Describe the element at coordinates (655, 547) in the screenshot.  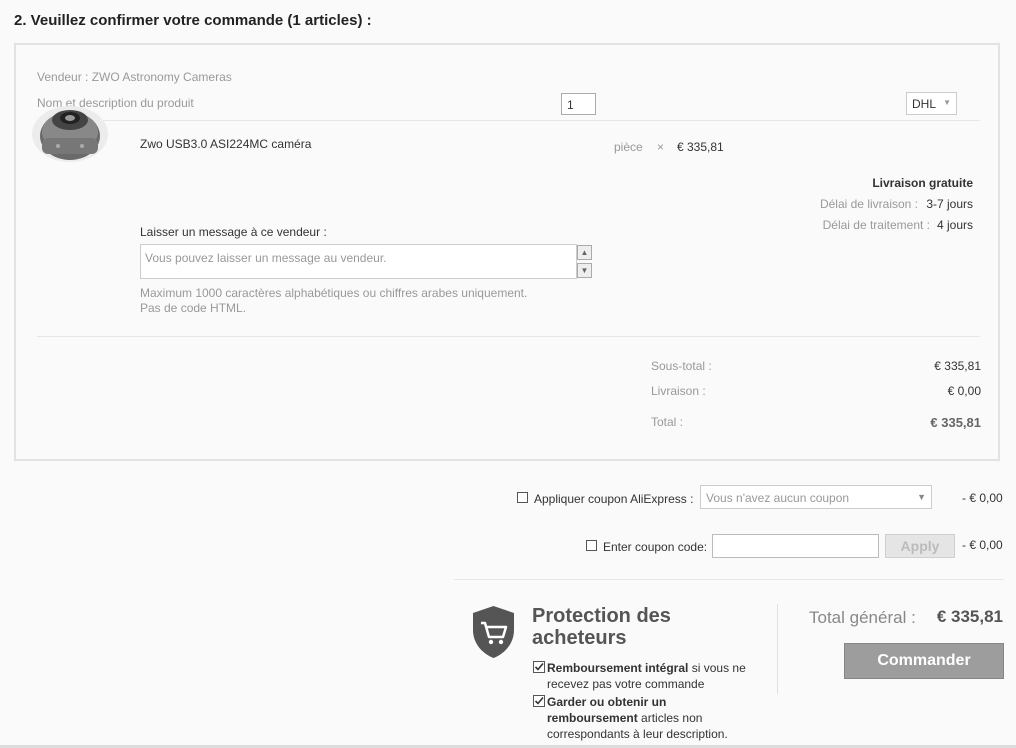
I see `coupon-code-label: Enter coupon code:` at that location.